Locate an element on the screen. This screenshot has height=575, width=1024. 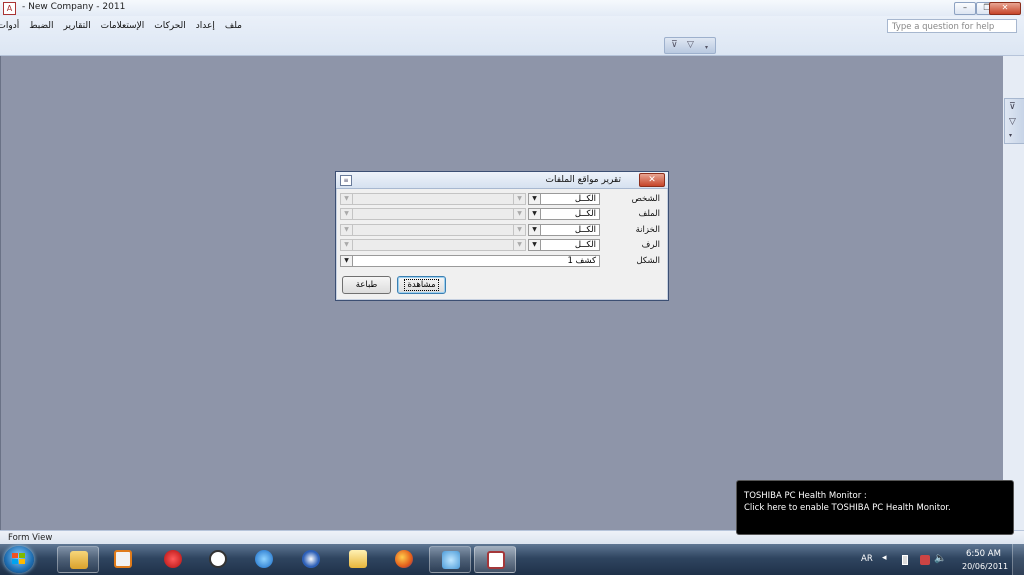
window-title: - New Company - 2011 is located at coordinates (74, 7).